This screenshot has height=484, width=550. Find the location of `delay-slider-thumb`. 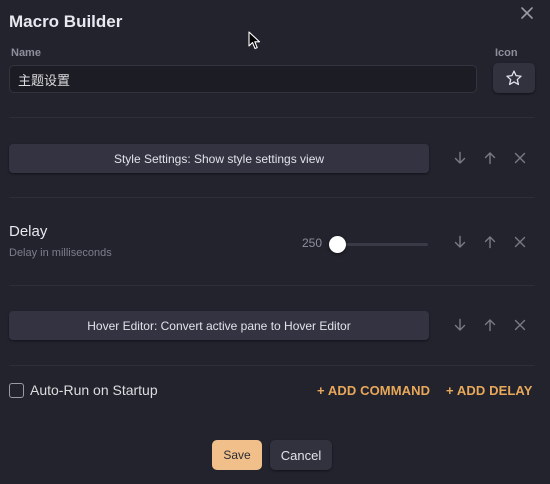

delay-slider-thumb is located at coordinates (337, 244).